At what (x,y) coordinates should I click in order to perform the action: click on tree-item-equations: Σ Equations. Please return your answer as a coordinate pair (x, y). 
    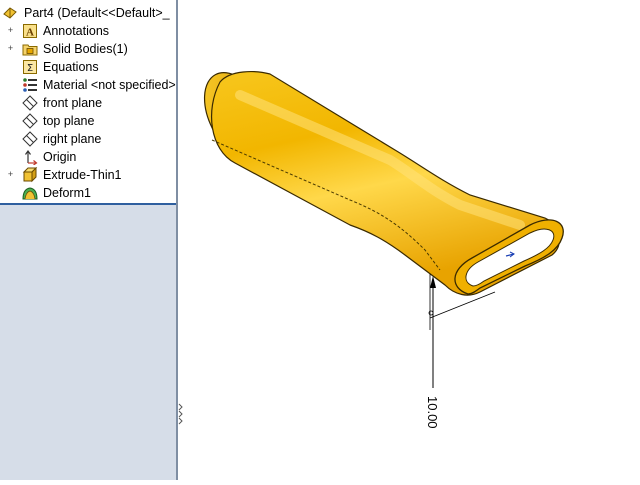
    Looking at the image, I should click on (88, 67).